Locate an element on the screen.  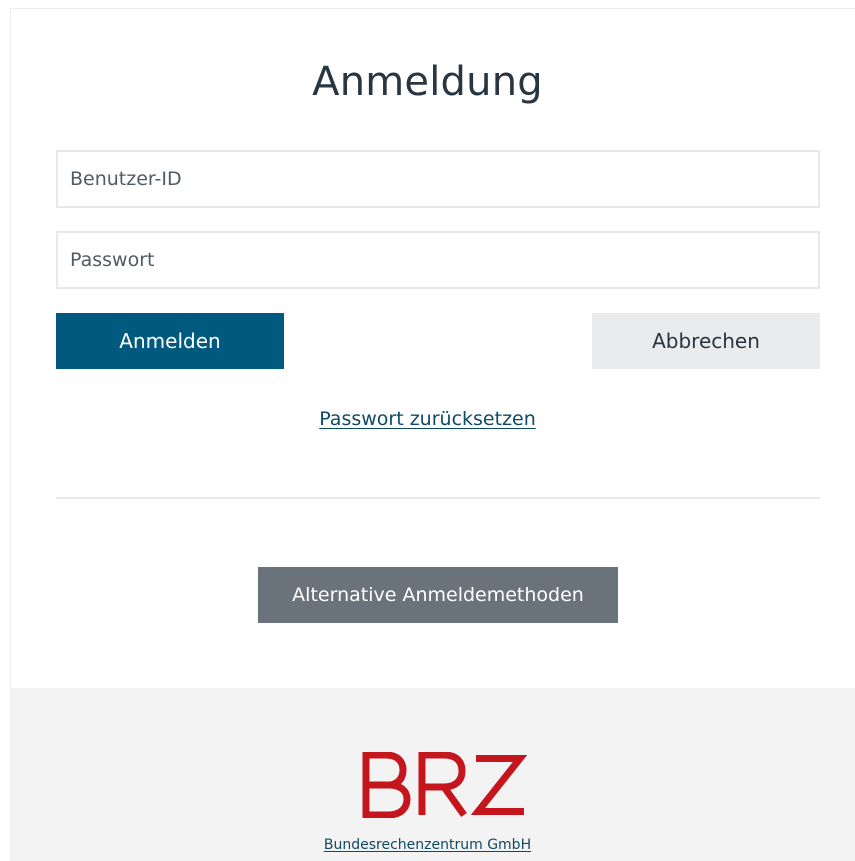
password-field is located at coordinates (438, 260).